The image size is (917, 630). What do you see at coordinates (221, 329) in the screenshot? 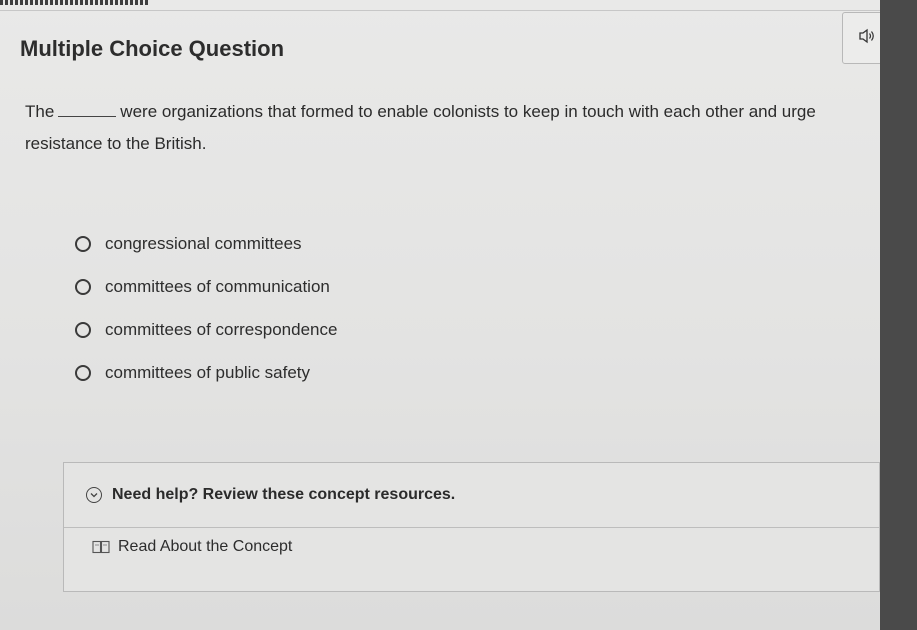
I see `option-label: committees of correspondence` at bounding box center [221, 329].